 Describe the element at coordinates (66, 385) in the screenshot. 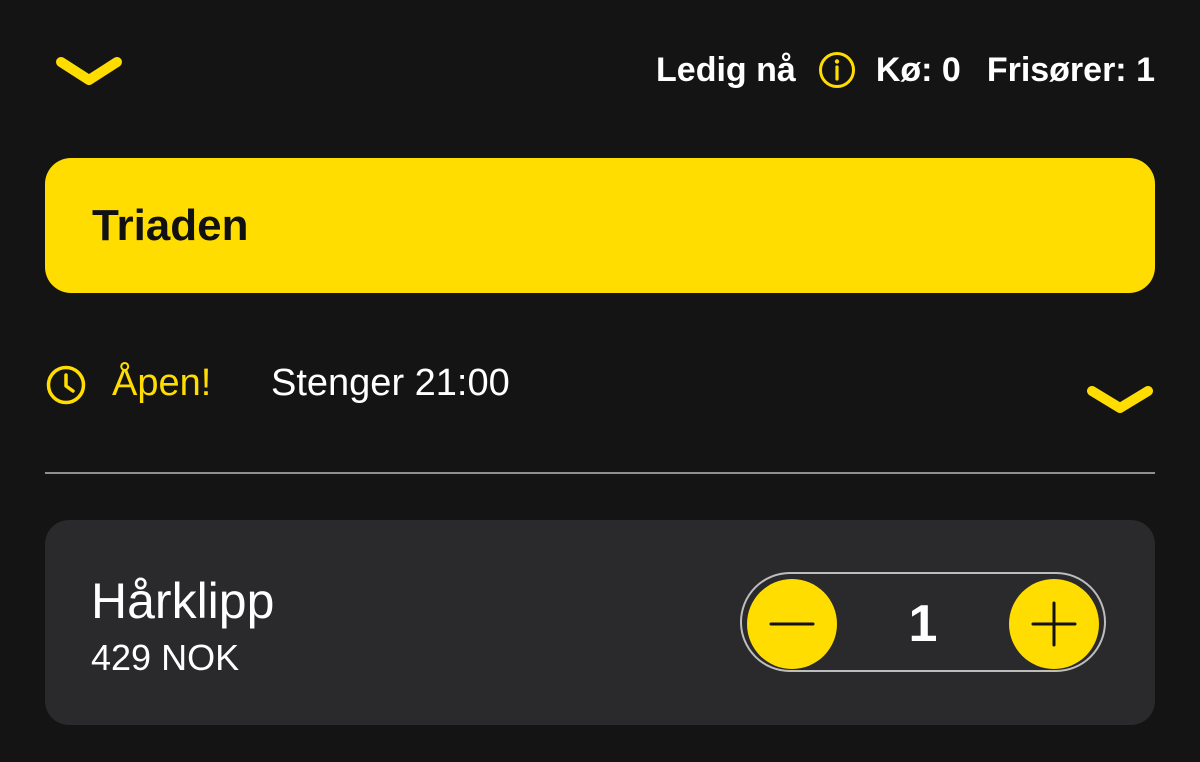

I see `clock-icon` at that location.